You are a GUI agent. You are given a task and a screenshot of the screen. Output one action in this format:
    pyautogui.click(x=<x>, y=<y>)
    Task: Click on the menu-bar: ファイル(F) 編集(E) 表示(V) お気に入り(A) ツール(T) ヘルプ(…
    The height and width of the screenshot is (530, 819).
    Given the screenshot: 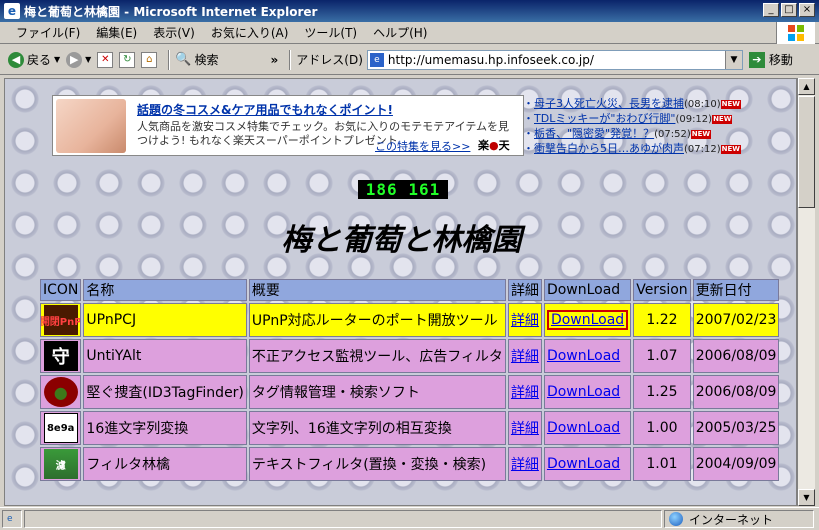 What is the action you would take?
    pyautogui.click(x=409, y=33)
    